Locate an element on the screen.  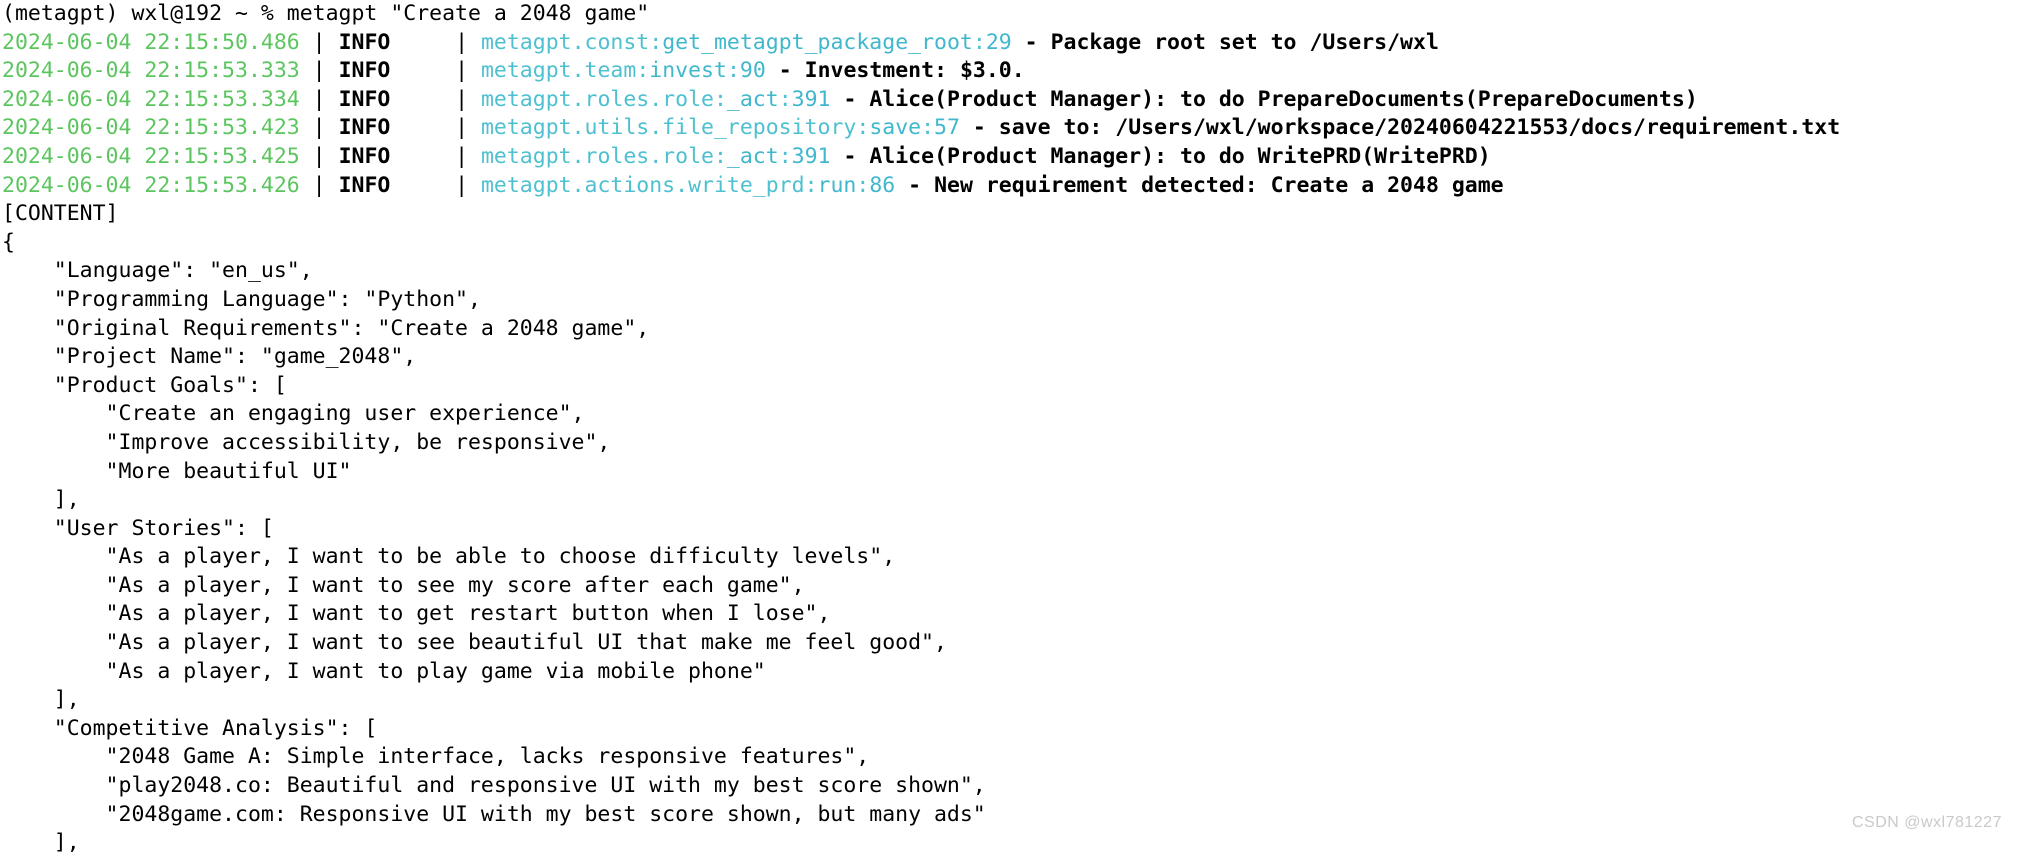
json-line: "Improve accessibility, be responsive", is located at coordinates (306, 442).